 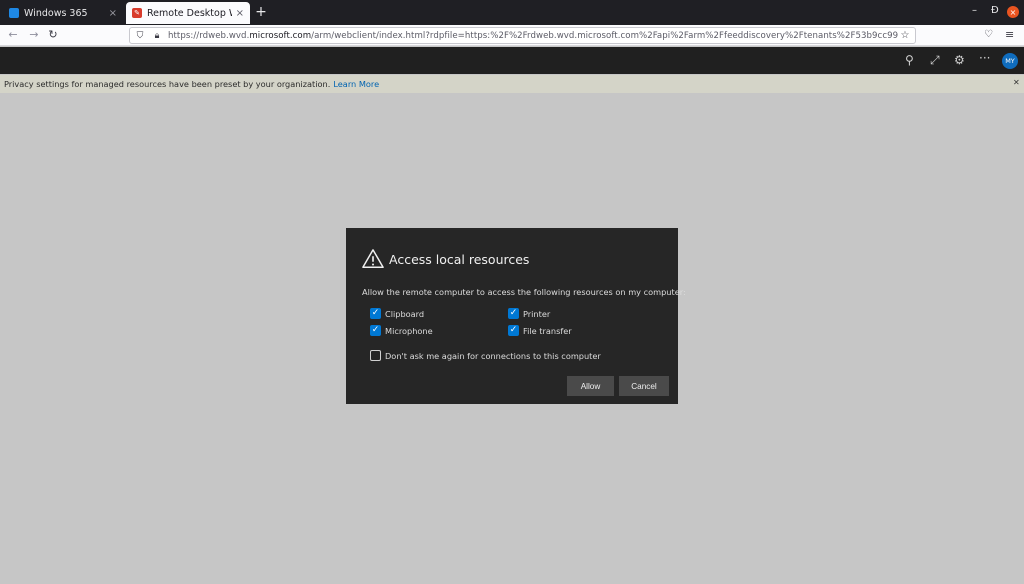 I want to click on cancel-button: Cancel, so click(x=644, y=386).